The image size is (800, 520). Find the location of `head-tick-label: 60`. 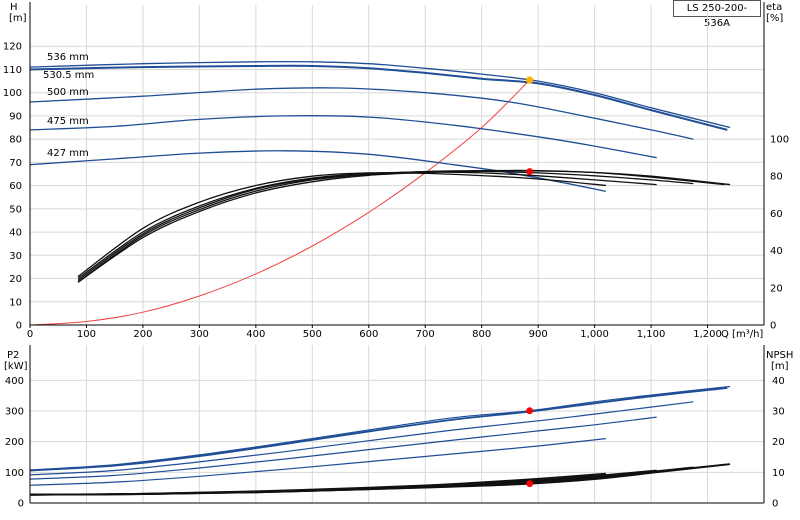

head-tick-label: 60 is located at coordinates (15, 186).